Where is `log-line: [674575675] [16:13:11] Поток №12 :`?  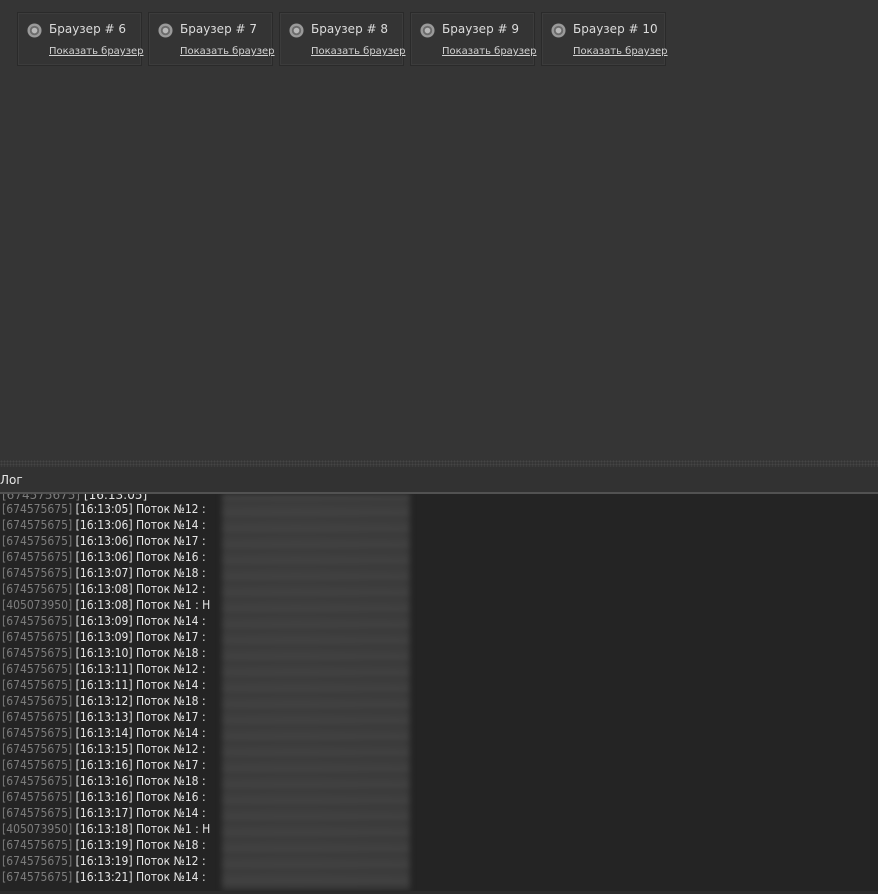 log-line: [674575675] [16:13:11] Поток №12 : is located at coordinates (106, 669).